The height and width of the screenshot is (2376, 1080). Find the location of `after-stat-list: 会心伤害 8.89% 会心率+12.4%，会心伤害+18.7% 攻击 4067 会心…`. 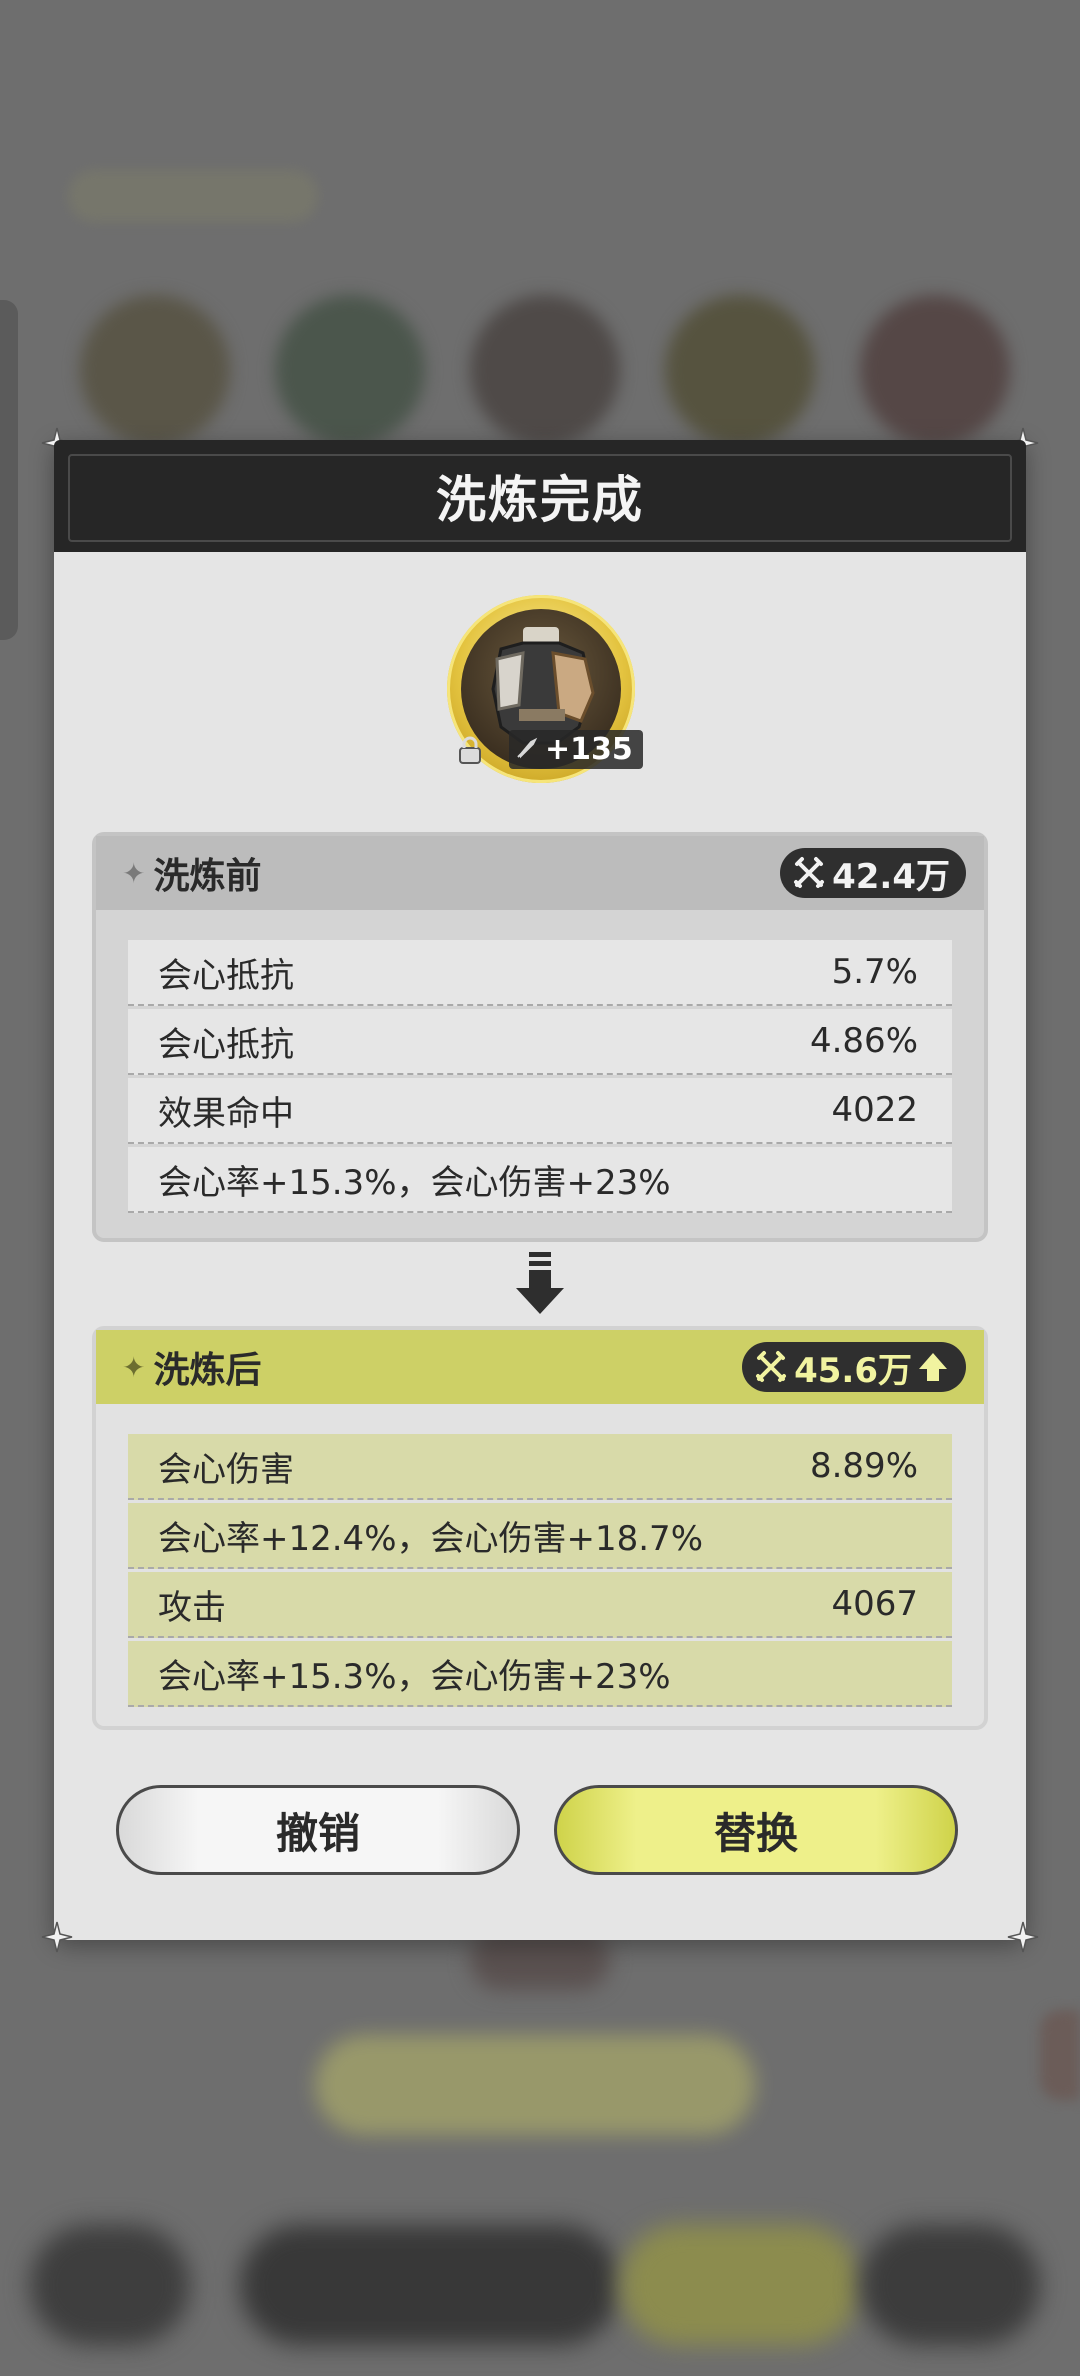

after-stat-list: 会心伤害 8.89% 会心率+12.4%，会心伤害+18.7% 攻击 4067 会心… is located at coordinates (540, 1572).